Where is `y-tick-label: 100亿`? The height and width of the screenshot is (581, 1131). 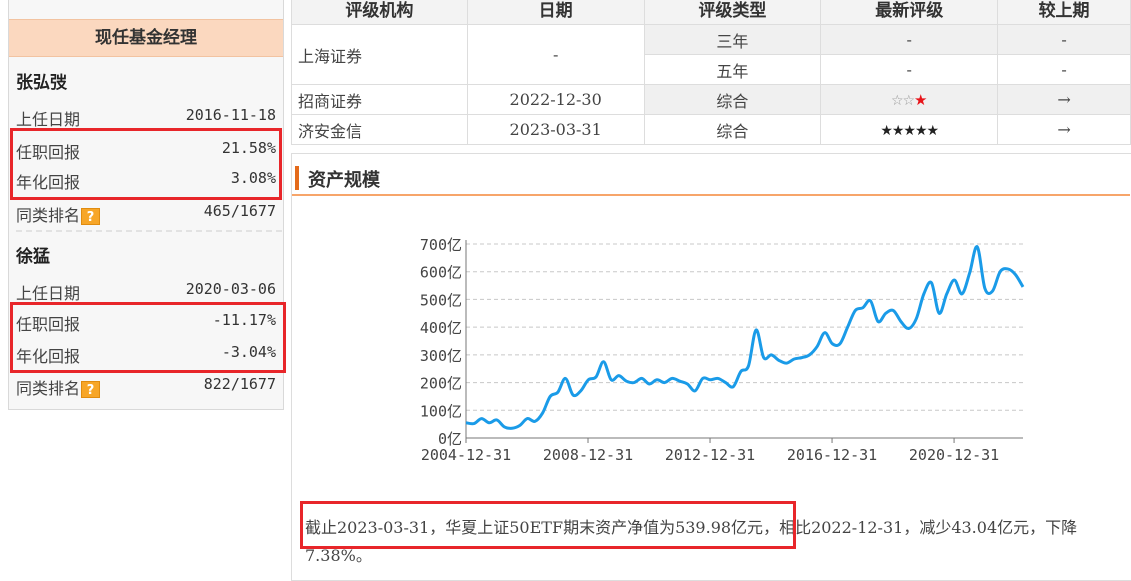
y-tick-label: 100亿 is located at coordinates (441, 411).